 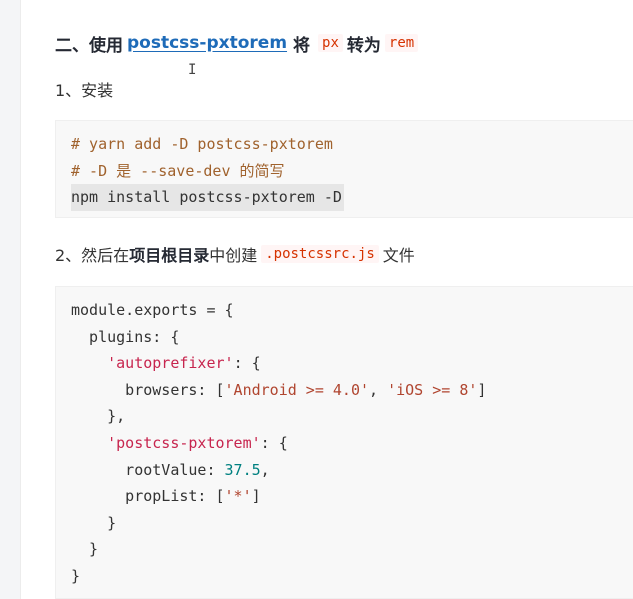 What do you see at coordinates (84, 90) in the screenshot?
I see `step-1-label: 1、安装` at bounding box center [84, 90].